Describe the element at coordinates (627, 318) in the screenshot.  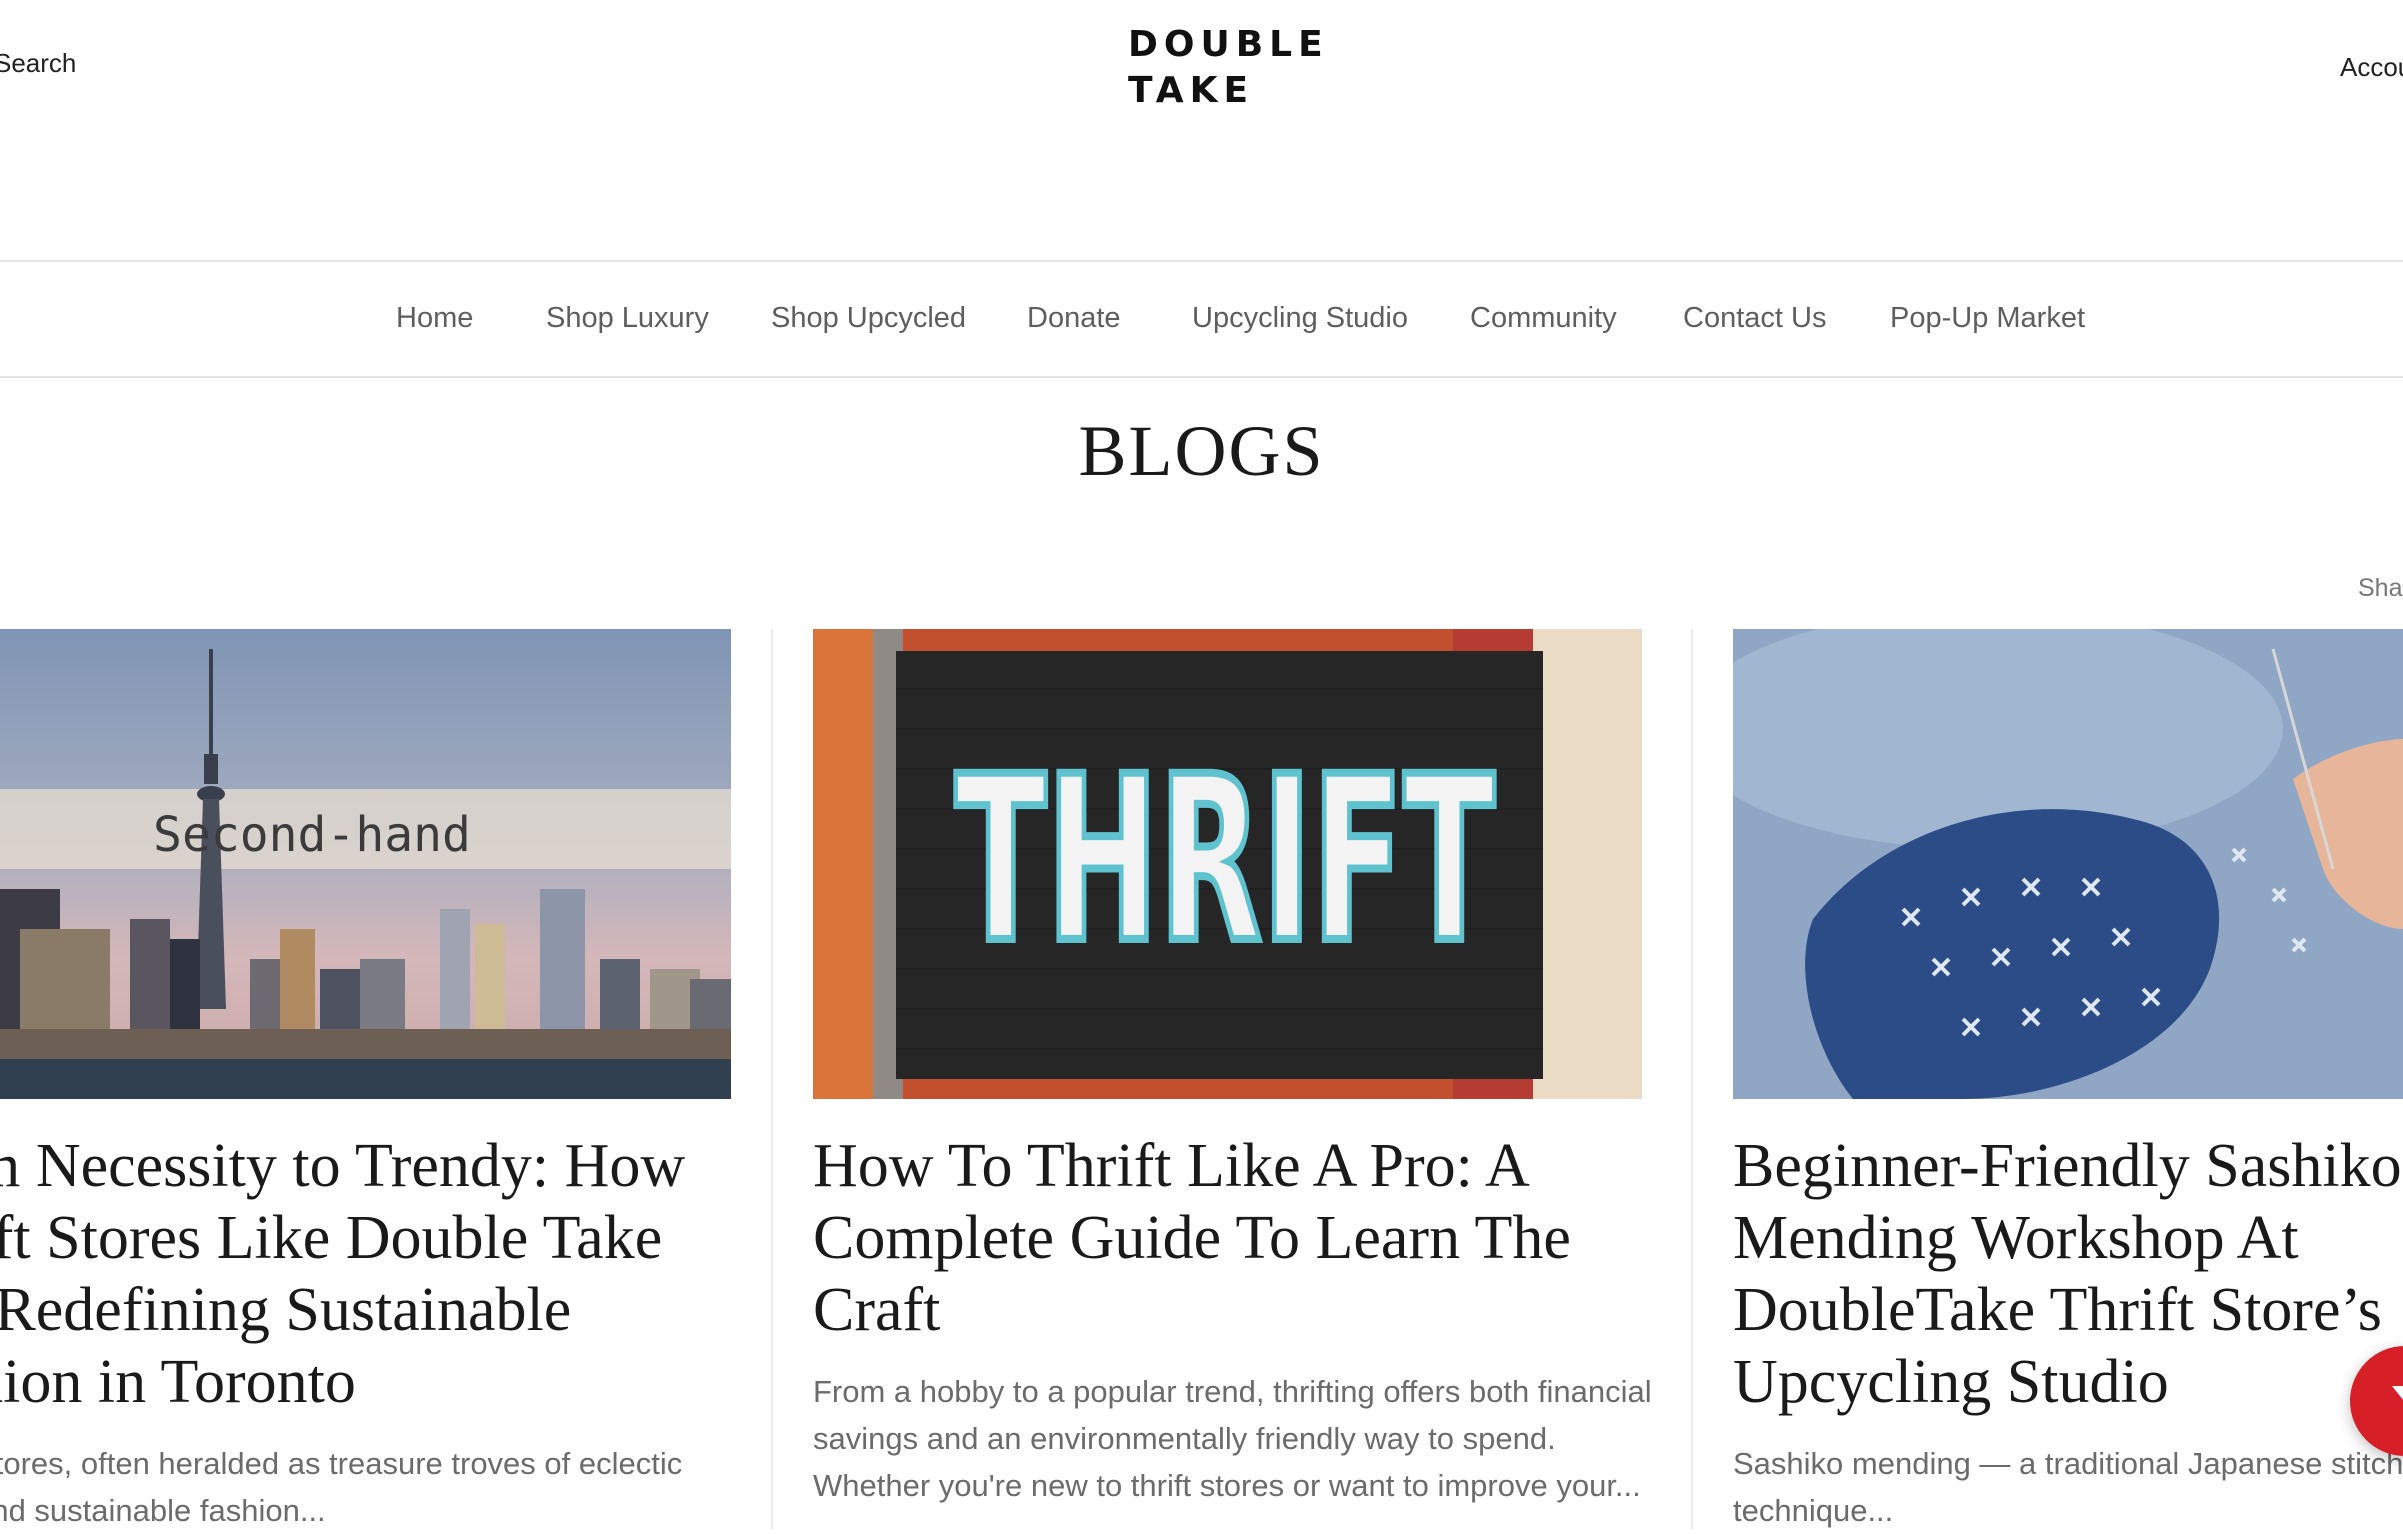
I see `nav-item-shop-luxury: Shop Luxury` at that location.